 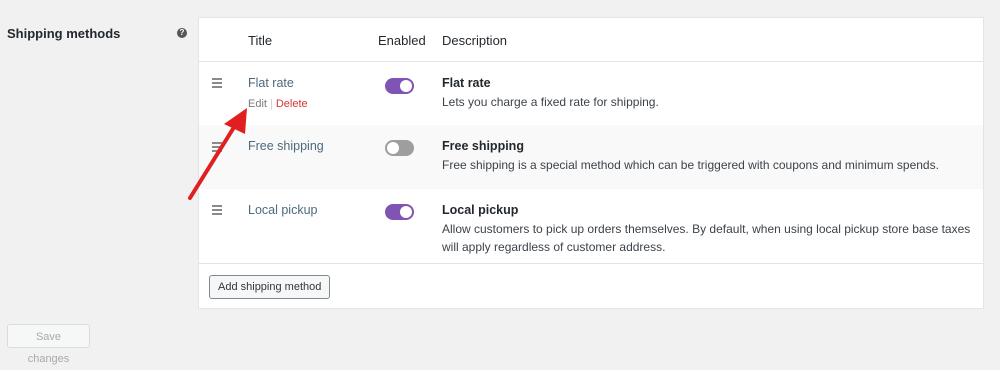 I want to click on description-title: Free shipping, so click(x=483, y=146).